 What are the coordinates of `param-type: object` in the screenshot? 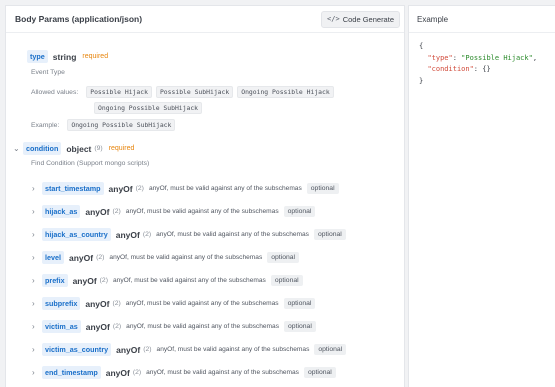 It's located at (79, 148).